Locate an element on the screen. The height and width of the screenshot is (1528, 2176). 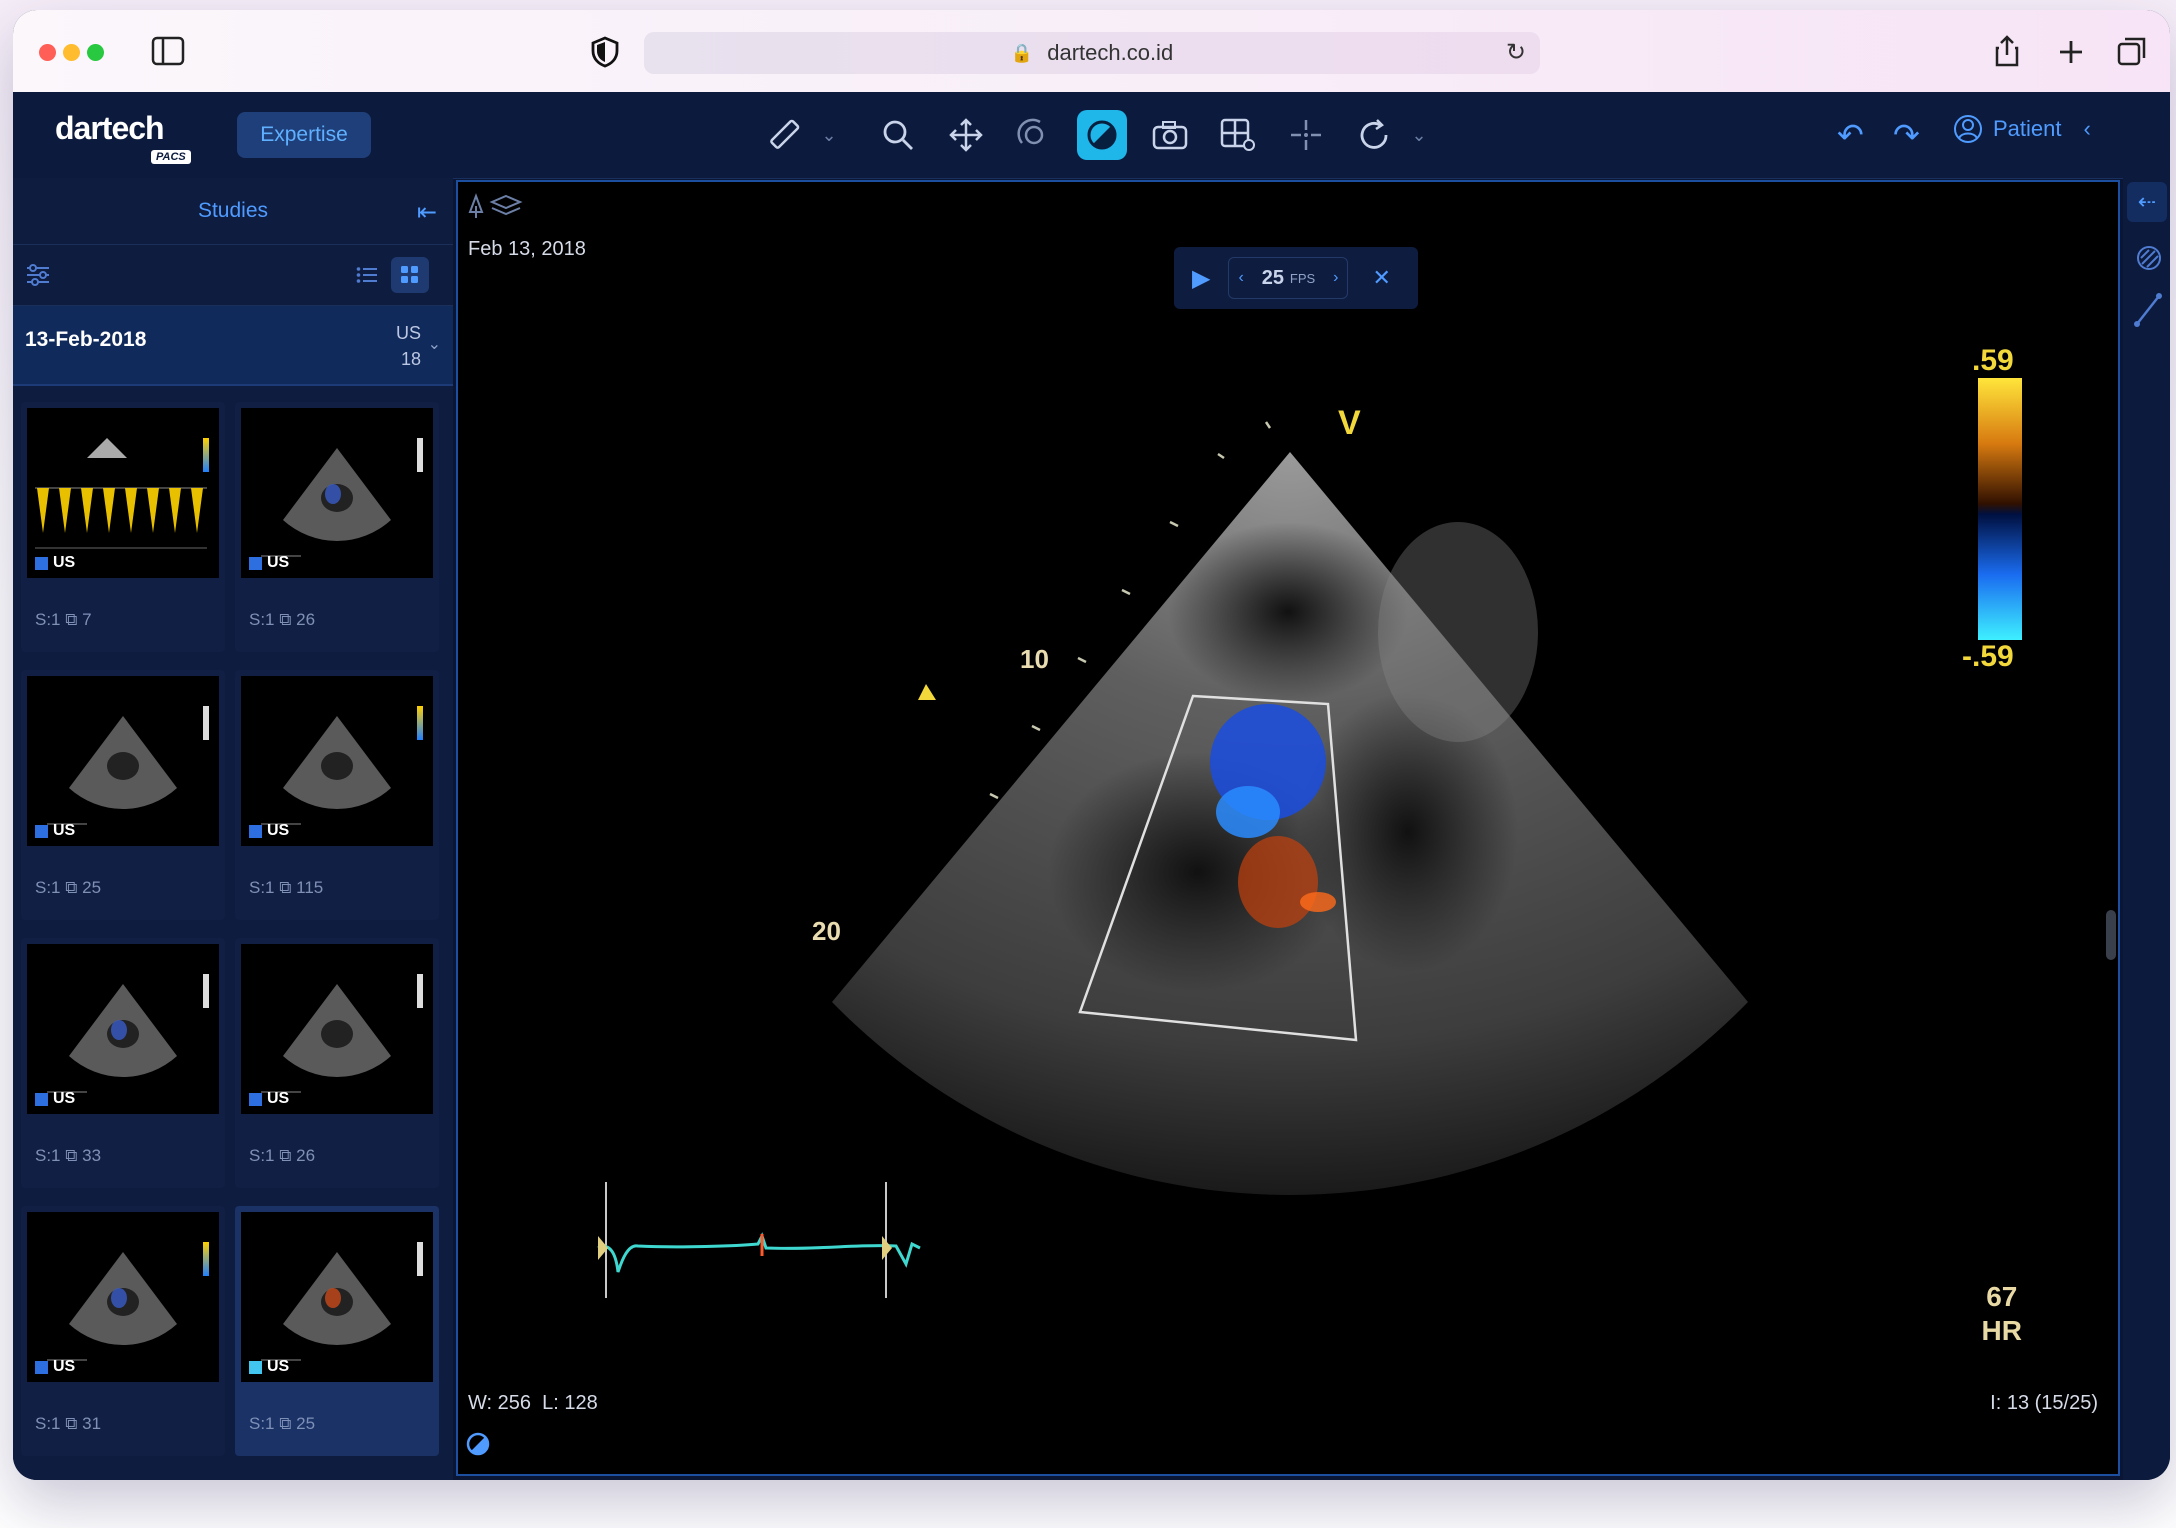
dartech-logo: dartech PACS is located at coordinates (123, 137).